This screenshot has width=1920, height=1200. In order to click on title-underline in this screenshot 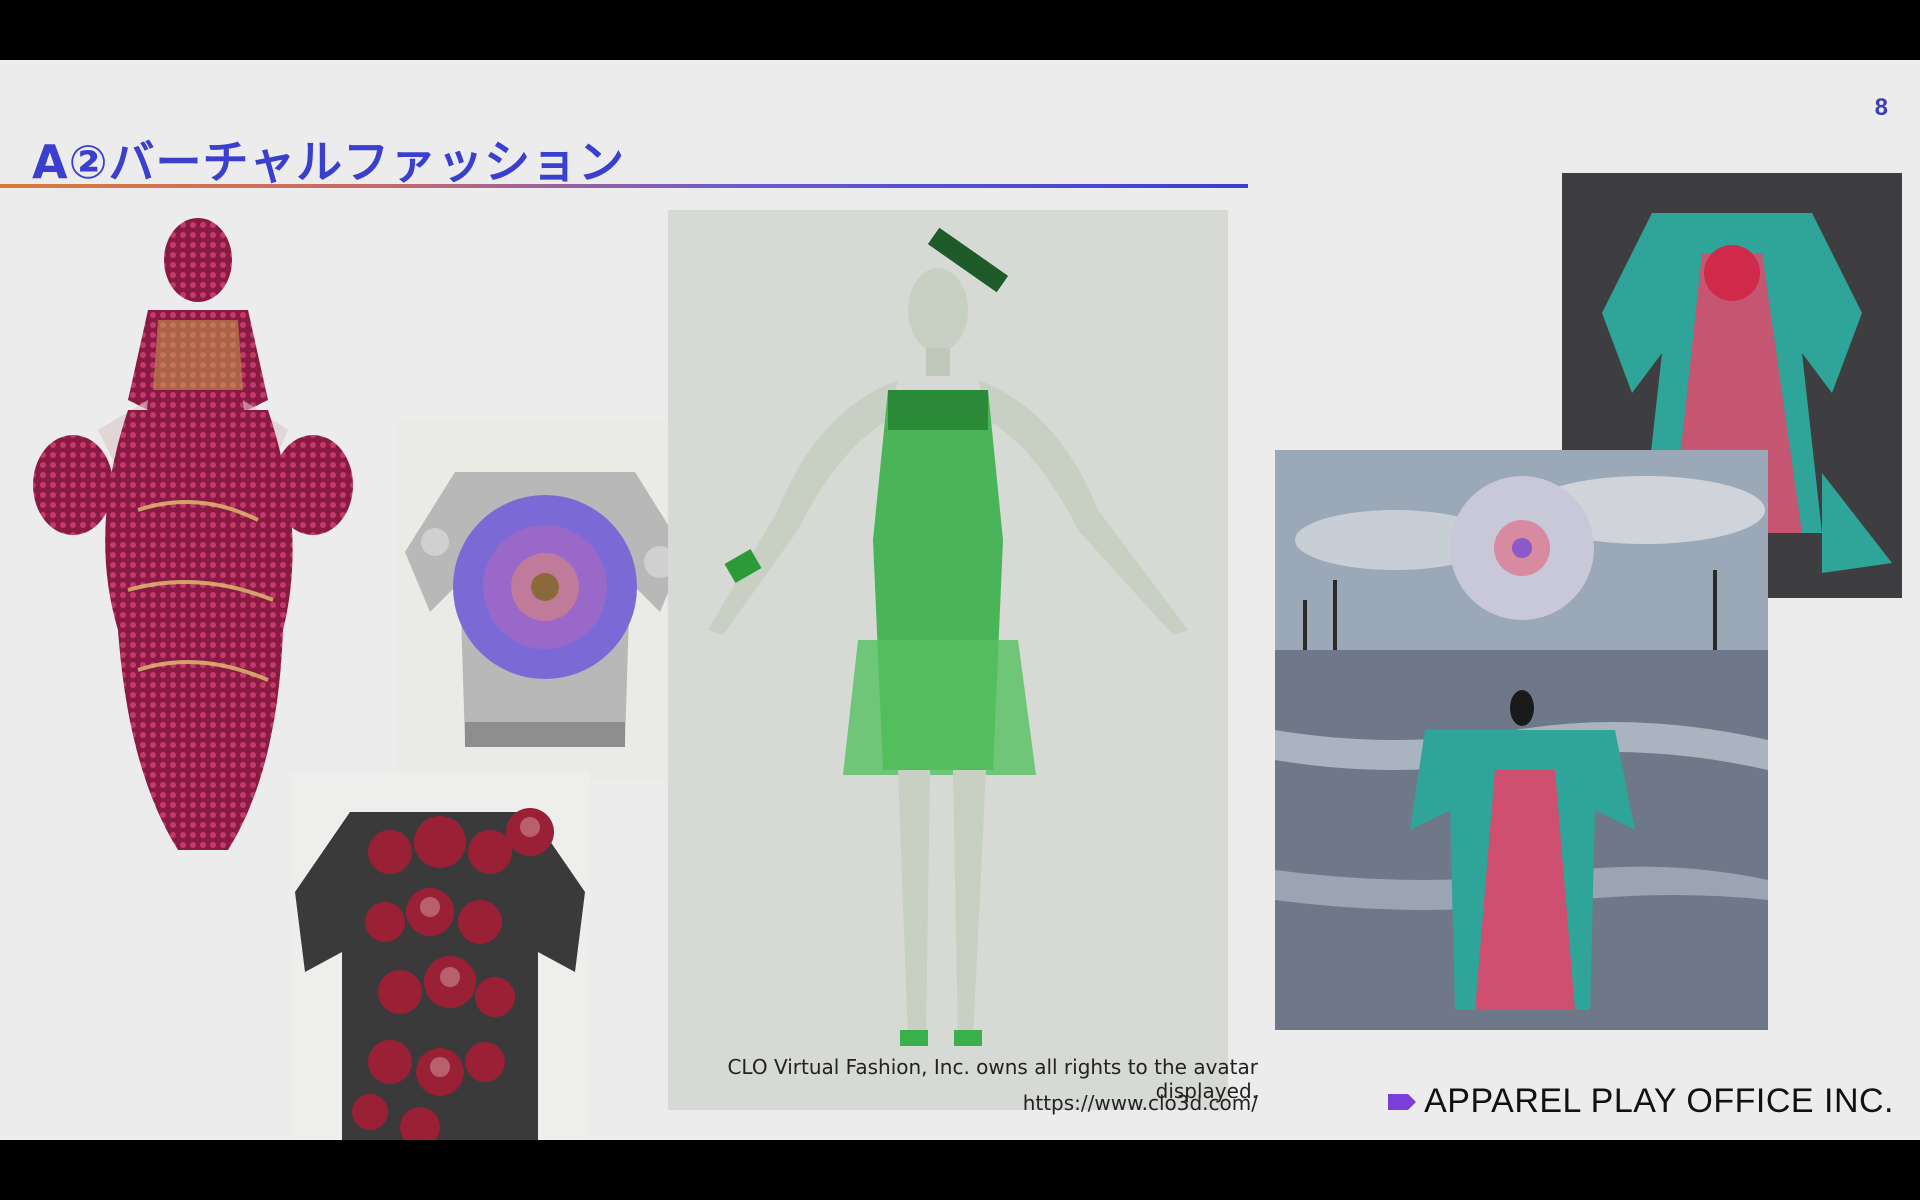, I will do `click(624, 186)`.